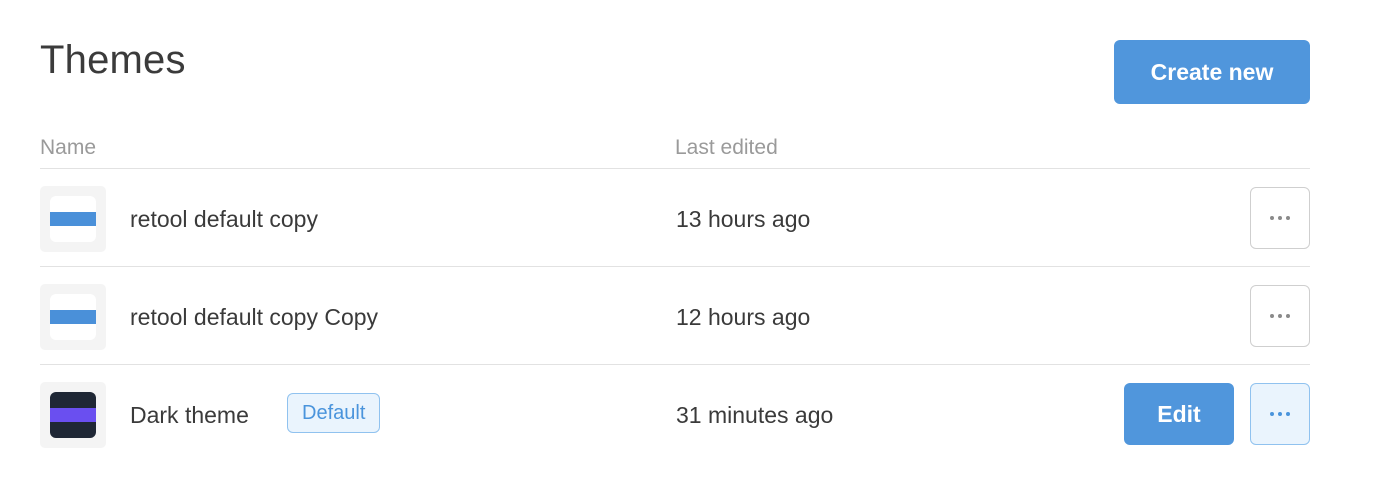  What do you see at coordinates (334, 413) in the screenshot?
I see `default-badge: Default` at bounding box center [334, 413].